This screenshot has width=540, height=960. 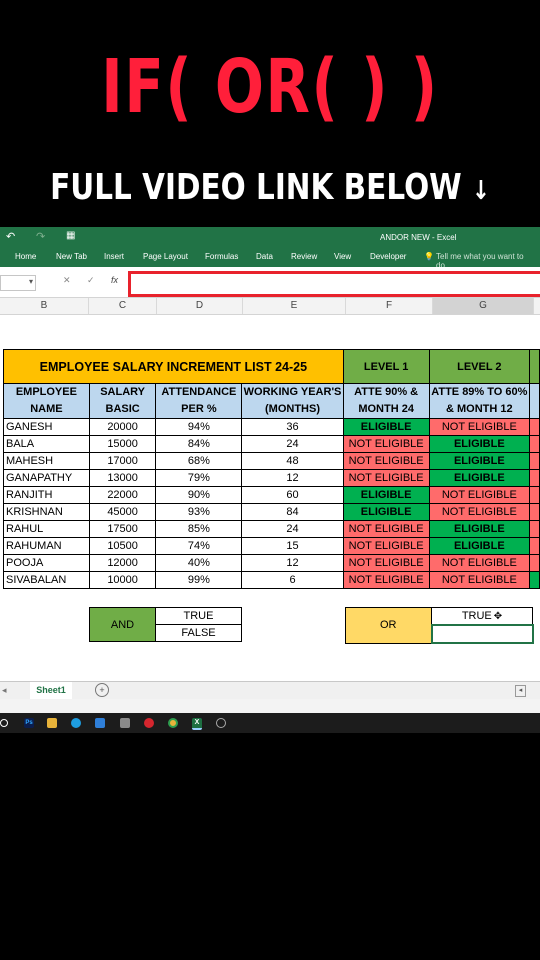 I want to click on and-true-cell: TRUE, so click(x=198, y=616).